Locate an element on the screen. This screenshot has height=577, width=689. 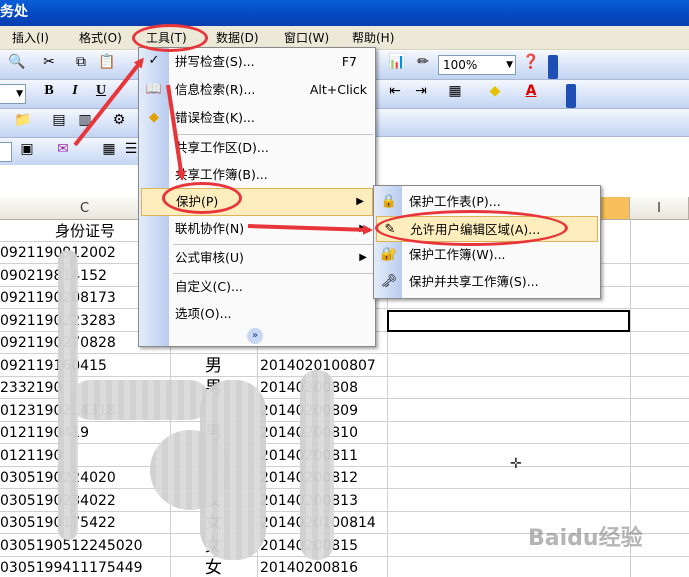
annotation-arrows is located at coordinates (223, 146).